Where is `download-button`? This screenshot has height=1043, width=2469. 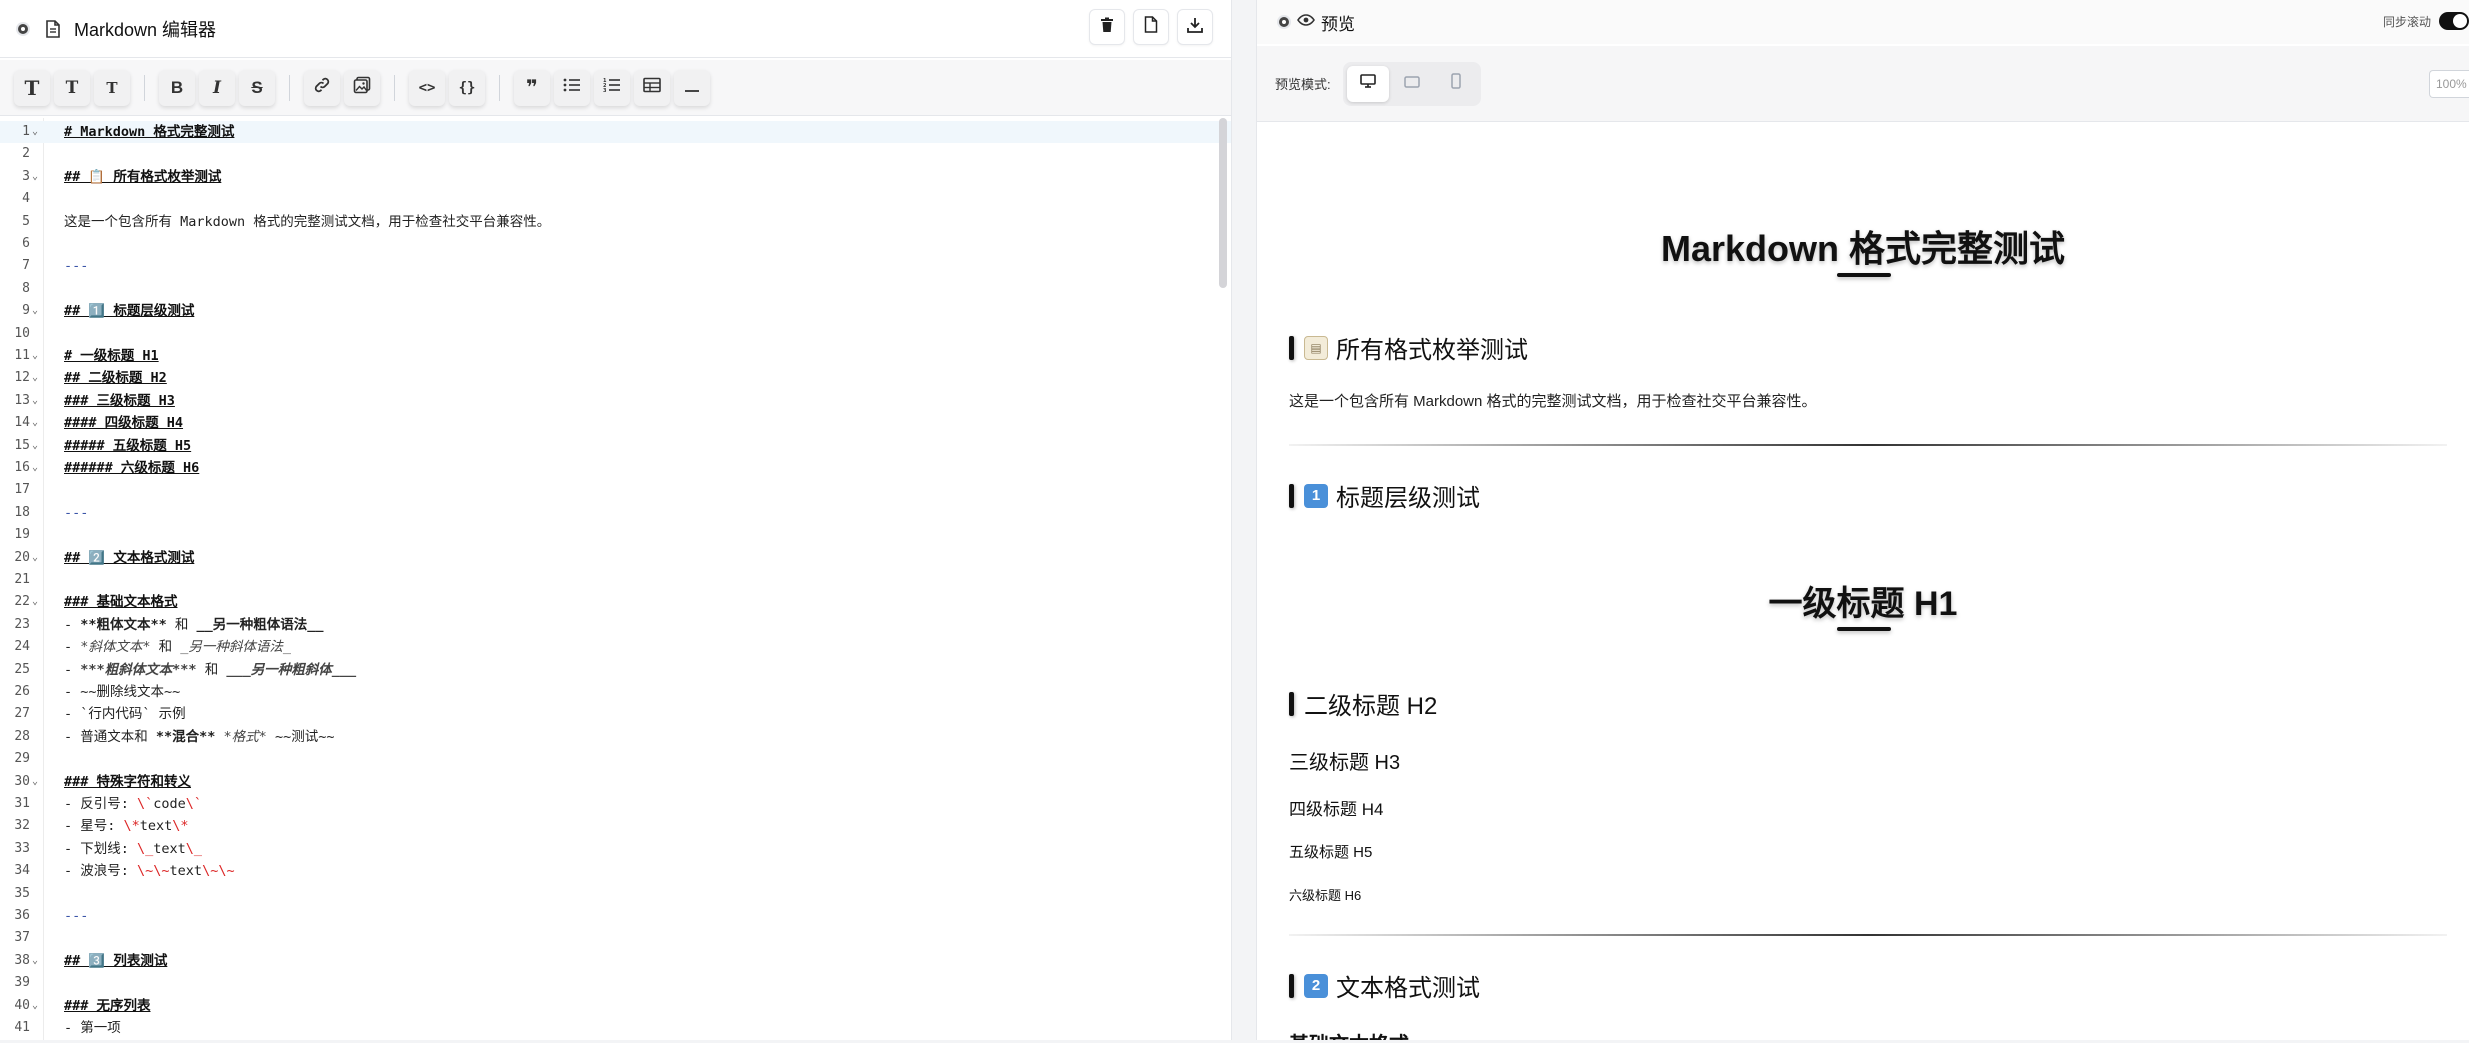
download-button is located at coordinates (1195, 27).